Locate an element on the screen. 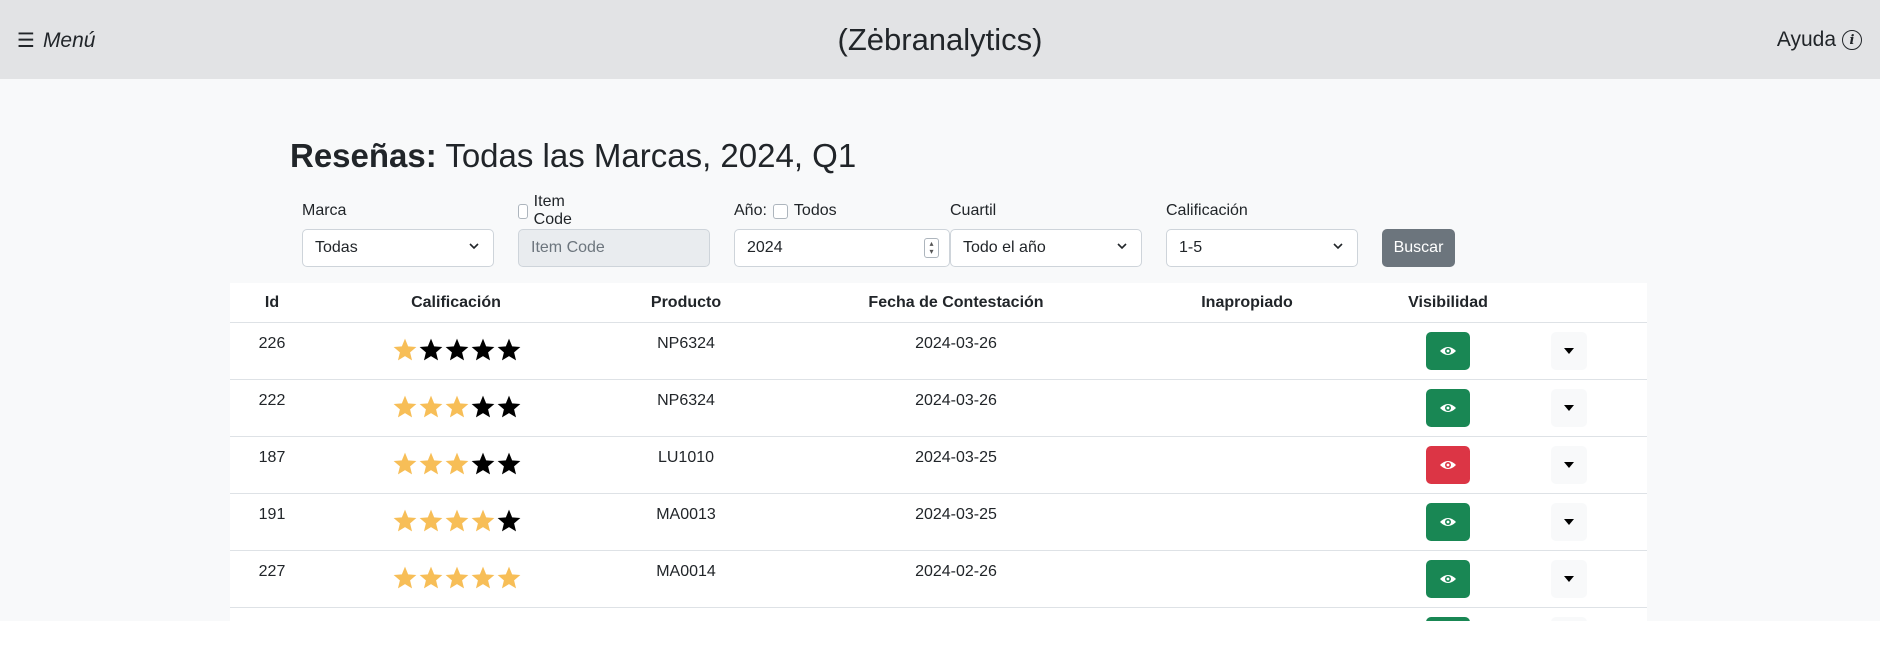 This screenshot has height=648, width=1880. quarter-label: Cuartil is located at coordinates (973, 210).